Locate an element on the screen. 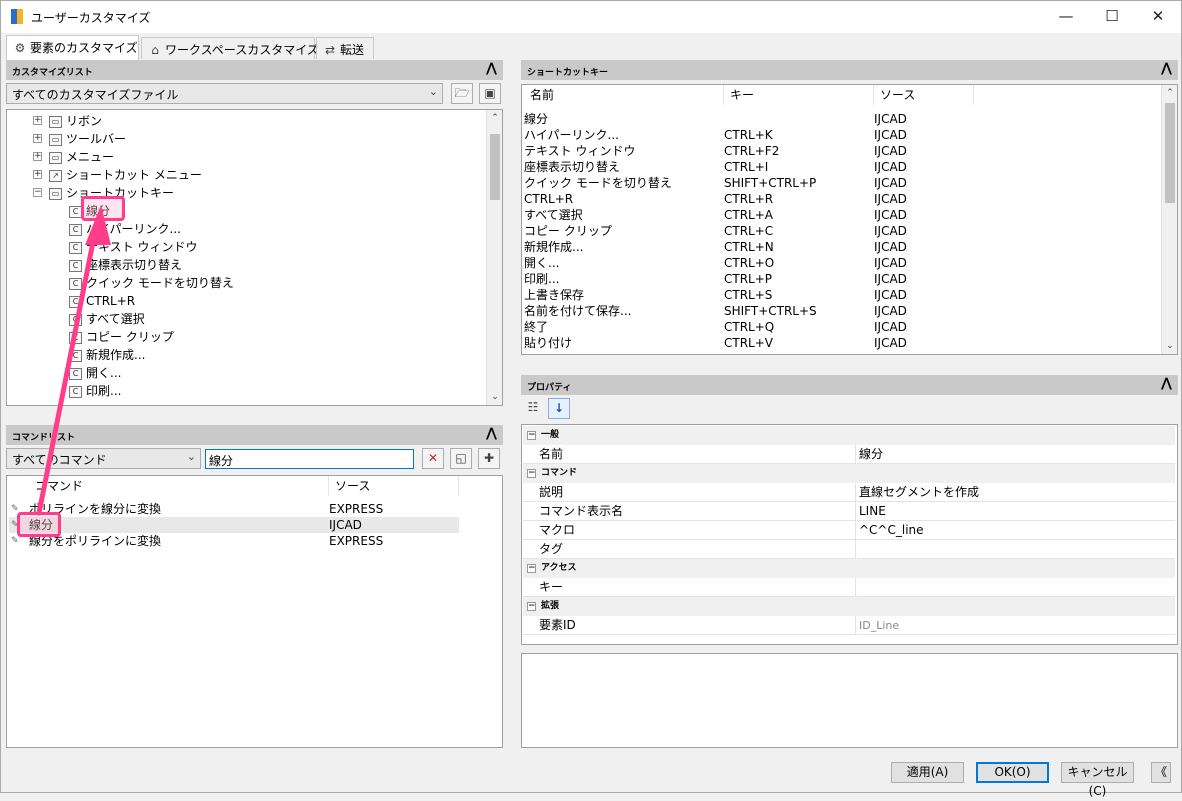 The height and width of the screenshot is (801, 1182). property-group: − コマンド is located at coordinates (849, 473).